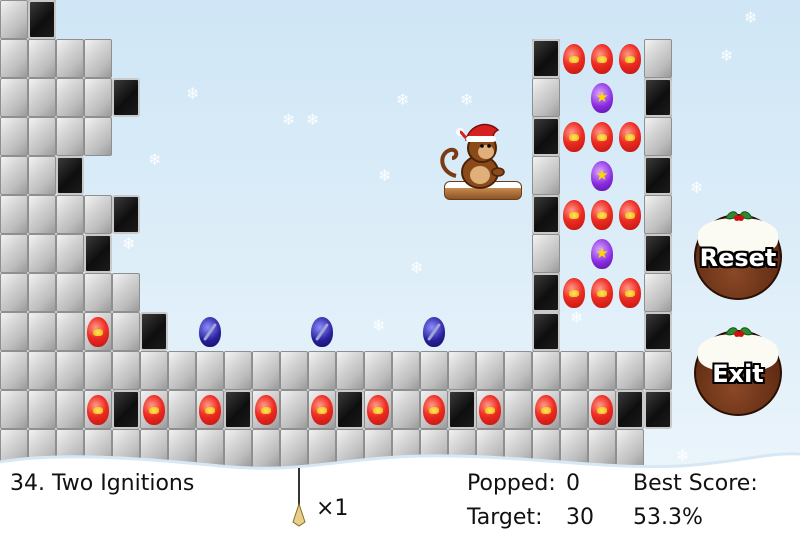 Image resolution: width=800 pixels, height=533 pixels. I want to click on exit-label: Exit, so click(738, 374).